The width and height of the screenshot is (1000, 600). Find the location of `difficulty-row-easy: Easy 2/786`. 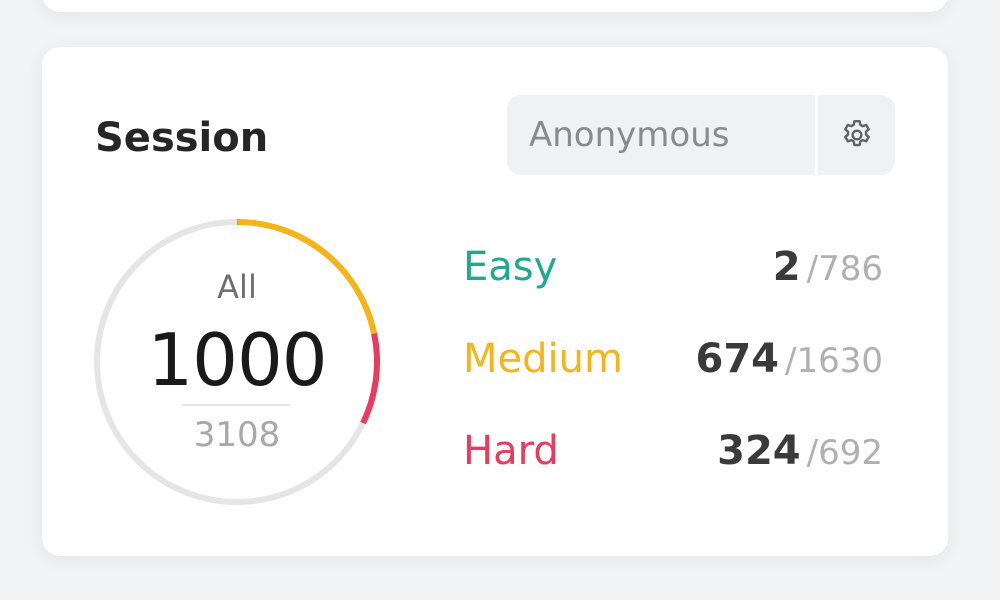

difficulty-row-easy: Easy 2/786 is located at coordinates (673, 267).